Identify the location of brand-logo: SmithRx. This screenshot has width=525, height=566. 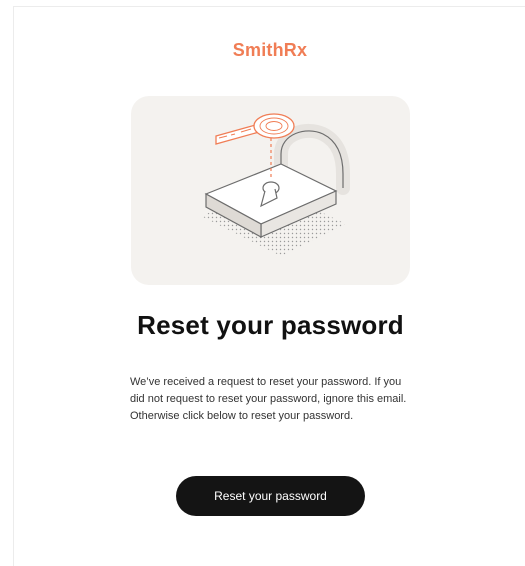
(270, 50).